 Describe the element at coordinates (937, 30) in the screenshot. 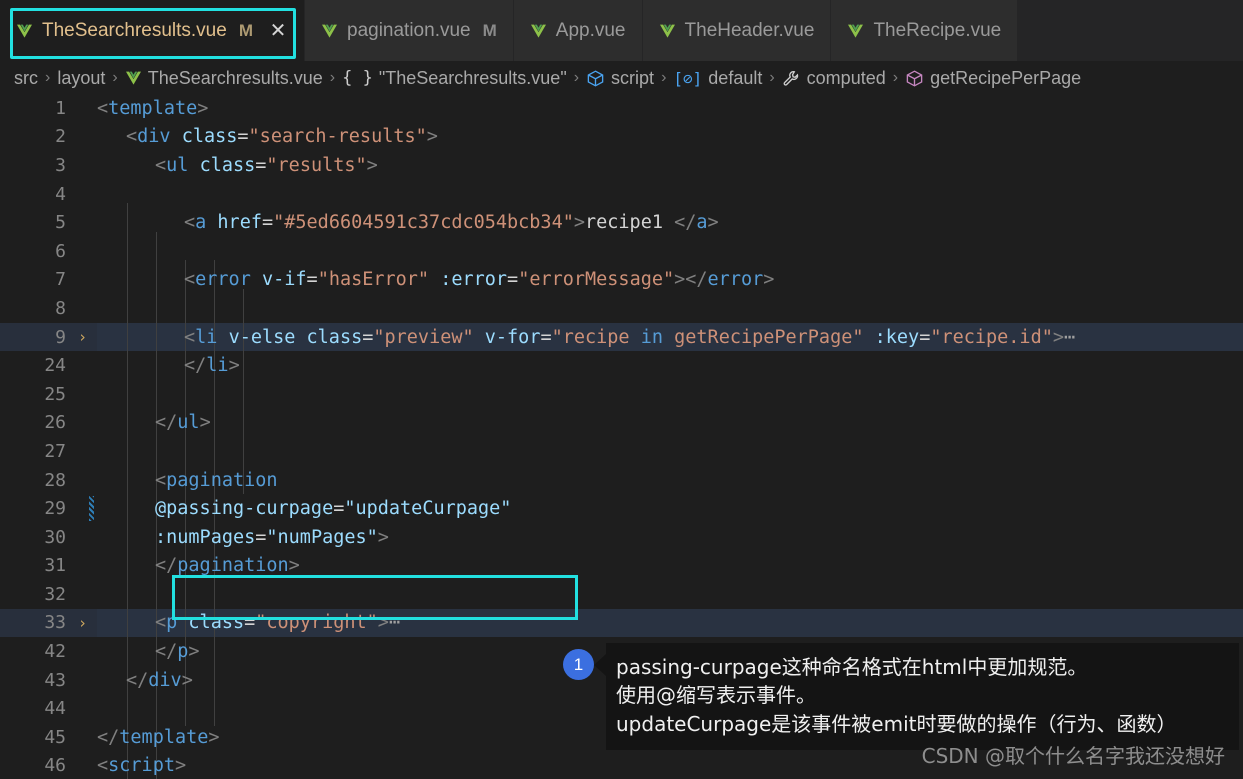

I see `tab-label: TheRecipe.vue` at that location.